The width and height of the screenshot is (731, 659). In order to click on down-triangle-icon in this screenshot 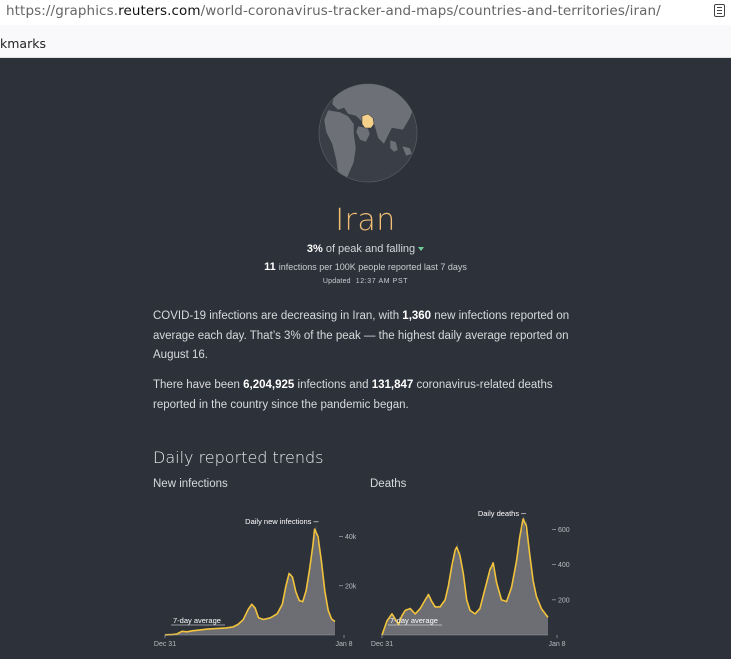, I will do `click(421, 249)`.